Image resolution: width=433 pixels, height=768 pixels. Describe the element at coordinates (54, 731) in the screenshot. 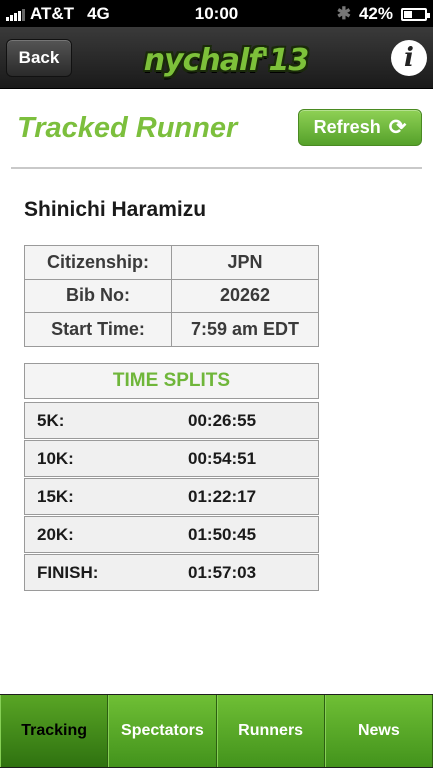

I see `tab-tracking: Tracking` at that location.